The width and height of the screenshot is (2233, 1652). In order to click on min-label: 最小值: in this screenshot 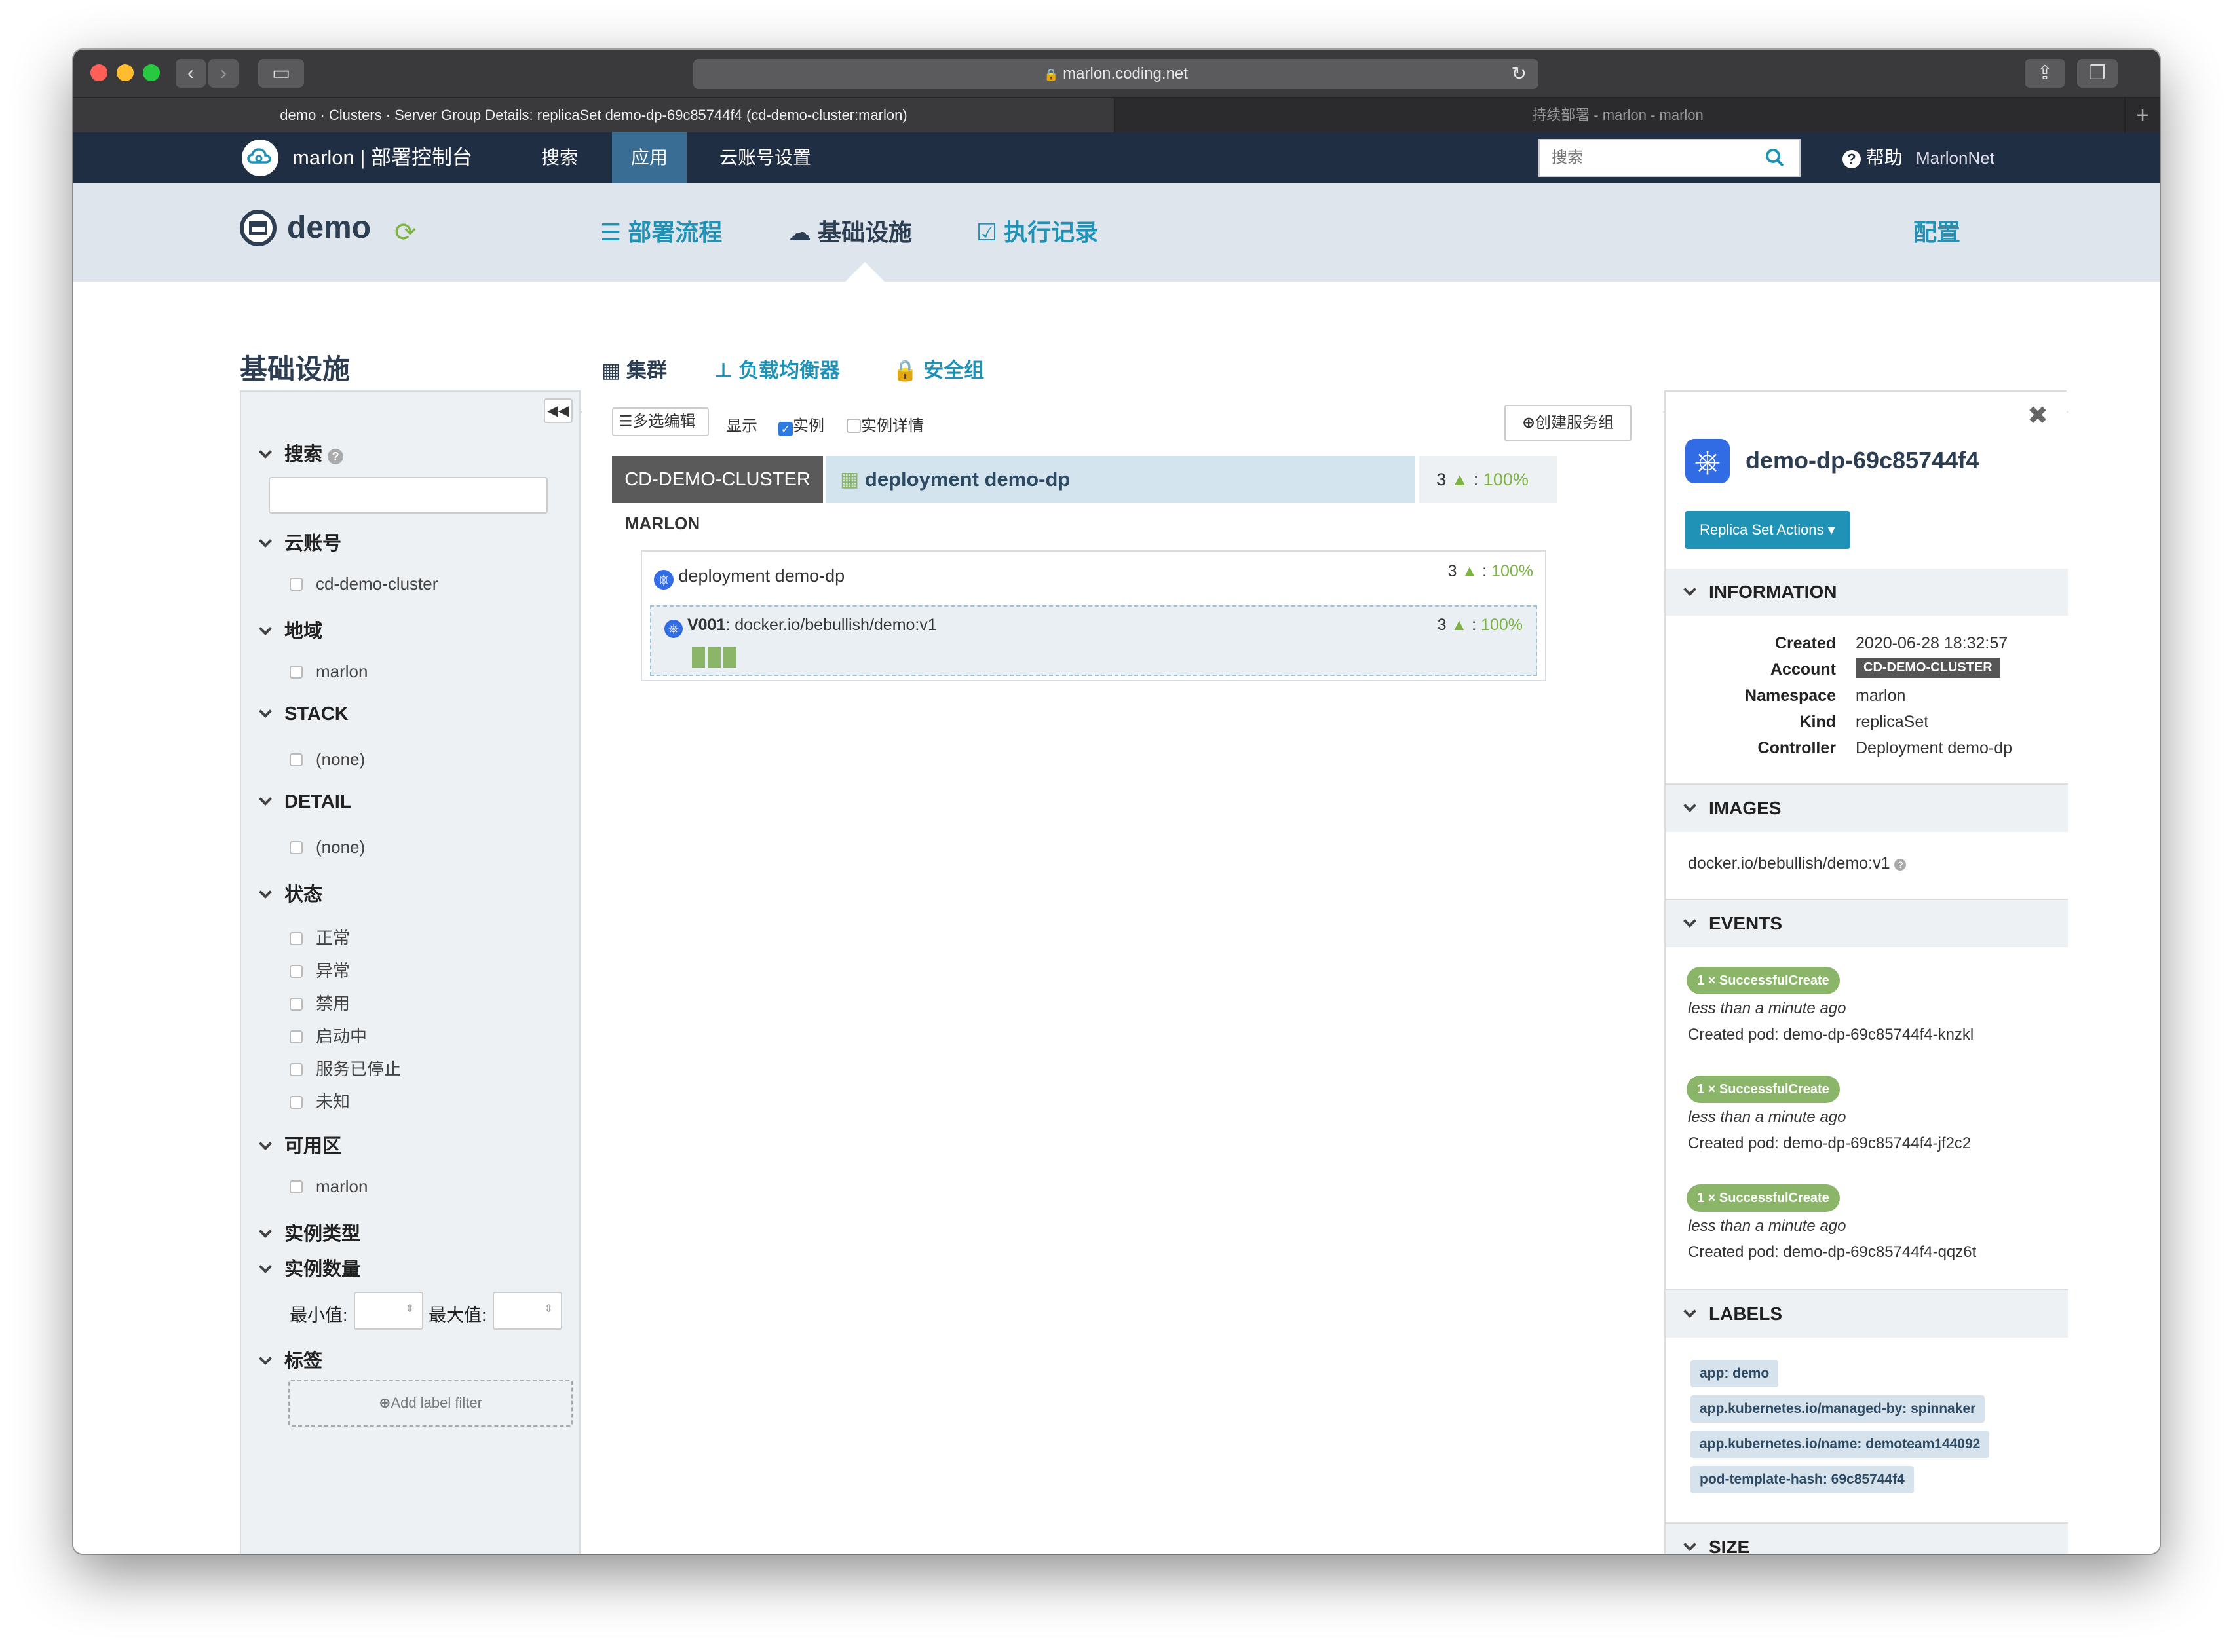, I will do `click(319, 1315)`.